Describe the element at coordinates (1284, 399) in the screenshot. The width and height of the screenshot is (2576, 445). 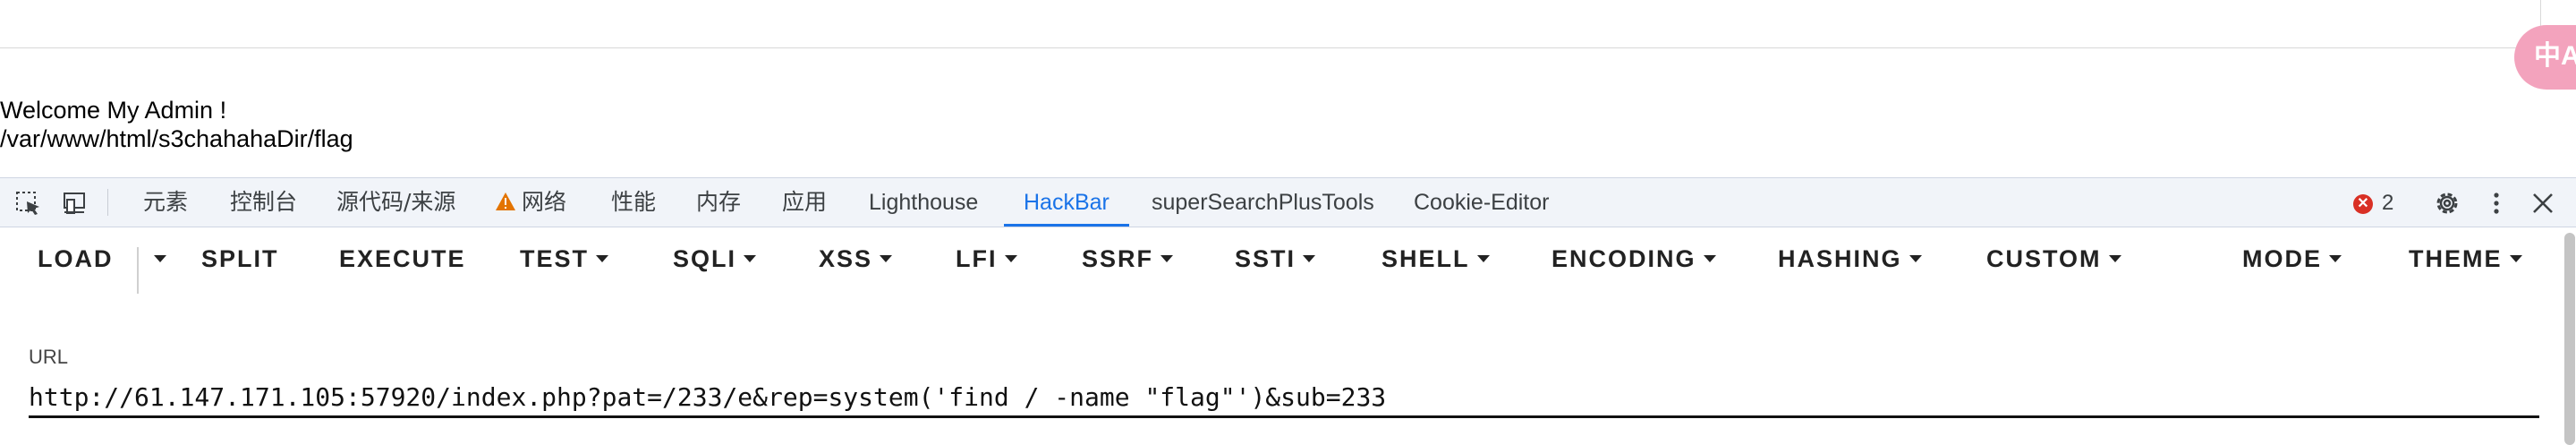
I see `url-input` at that location.